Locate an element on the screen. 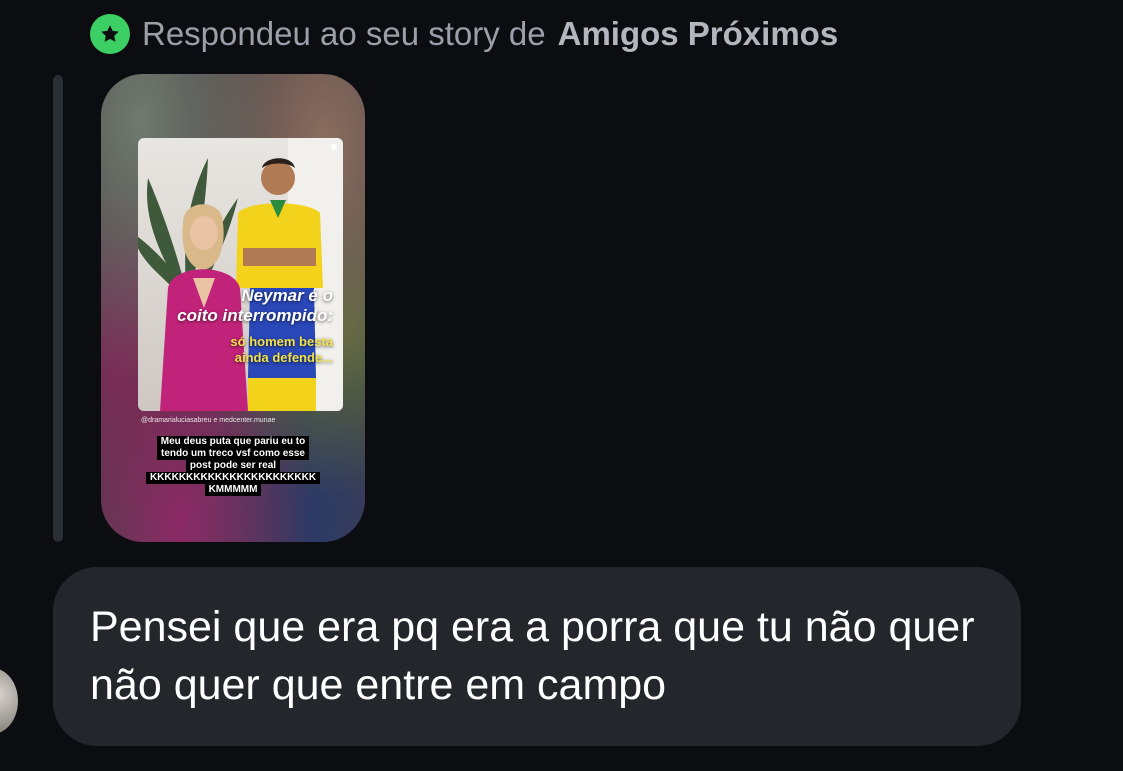 The image size is (1123, 771). caption-line: Meu deus puta que pariu eu to is located at coordinates (233, 442).